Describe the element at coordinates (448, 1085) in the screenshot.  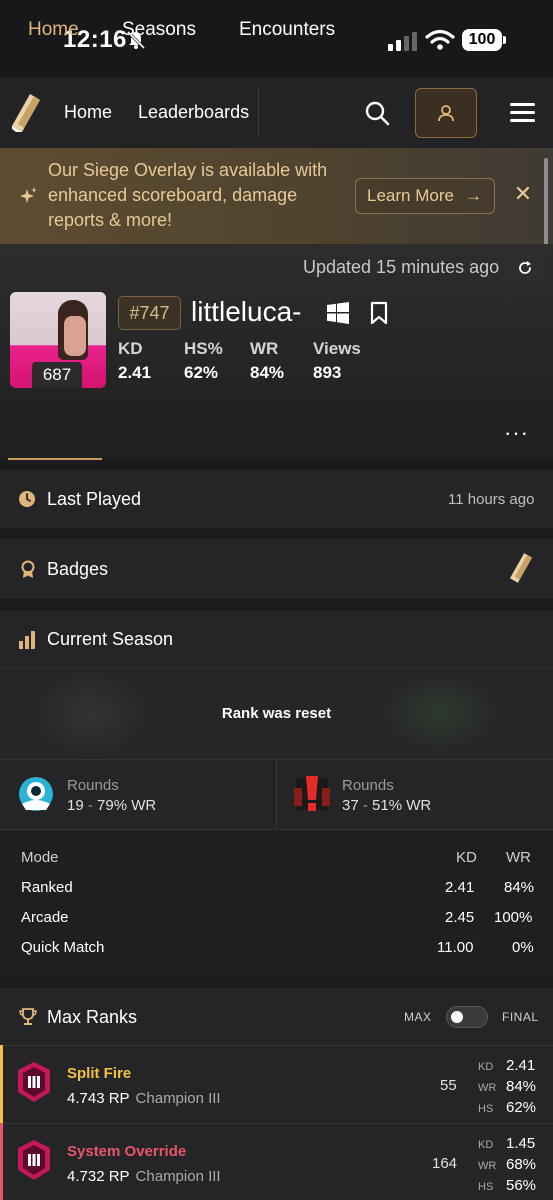
I see `matches-count: 55` at that location.